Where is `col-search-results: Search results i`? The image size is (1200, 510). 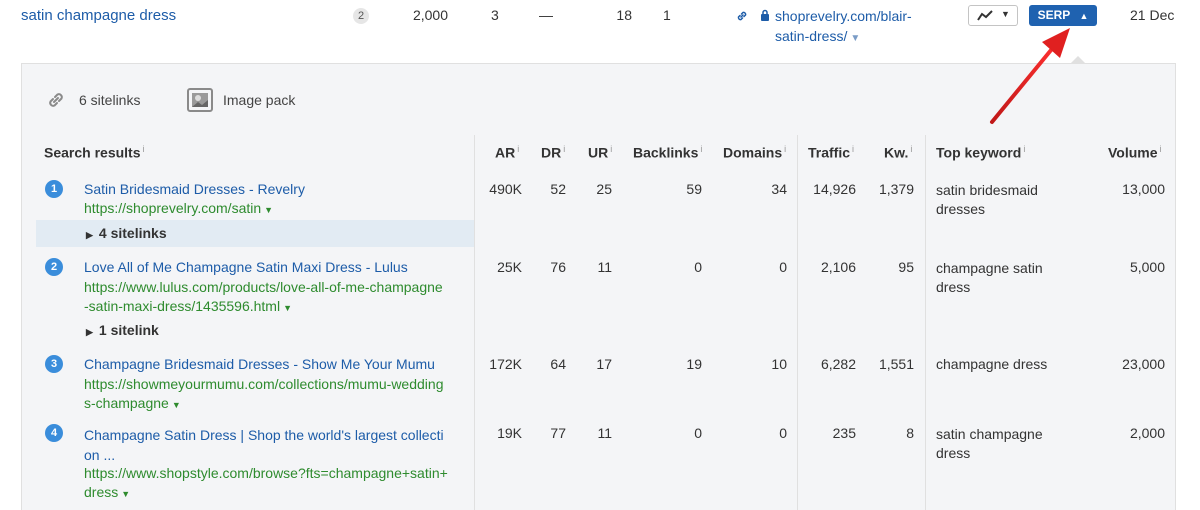 col-search-results: Search results i is located at coordinates (94, 152).